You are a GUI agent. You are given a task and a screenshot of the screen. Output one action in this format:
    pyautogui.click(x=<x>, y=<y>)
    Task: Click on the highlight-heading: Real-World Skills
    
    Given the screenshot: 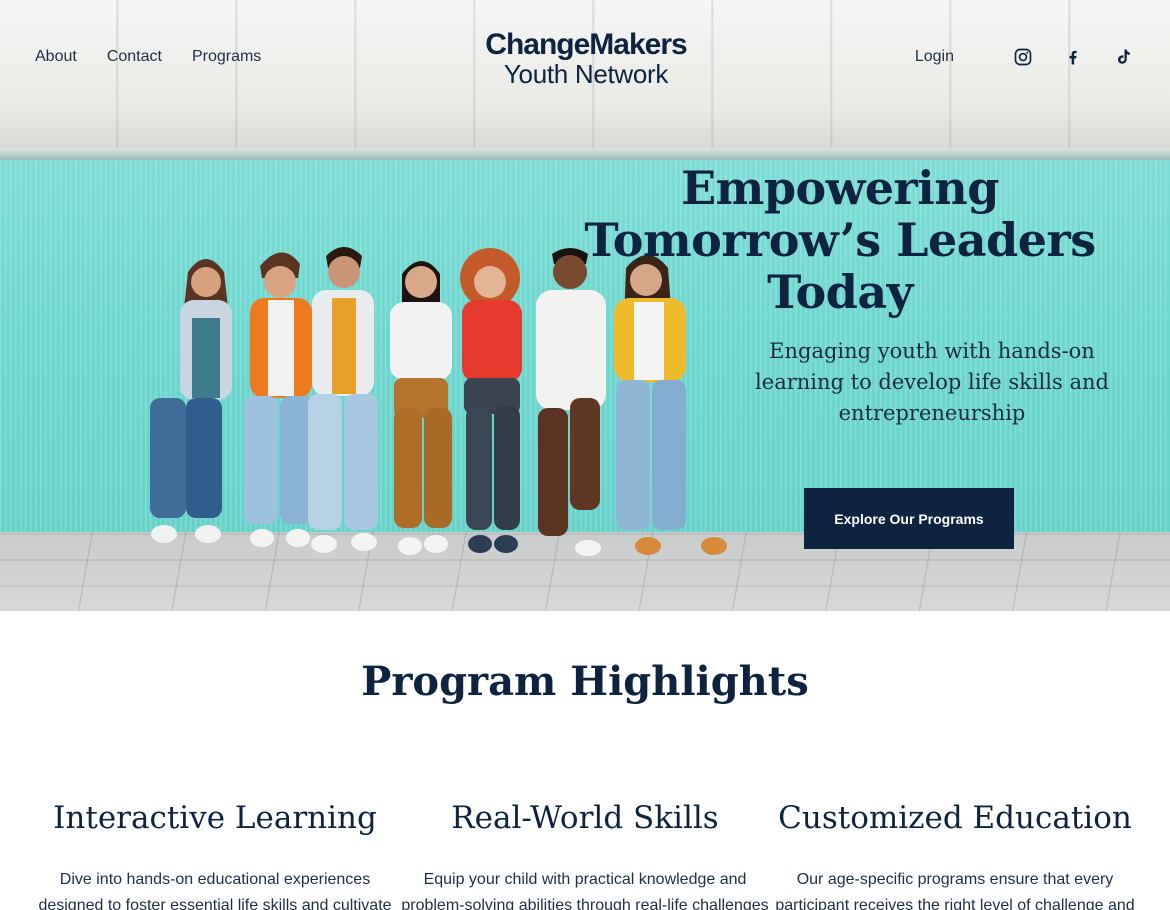 What is the action you would take?
    pyautogui.click(x=585, y=818)
    